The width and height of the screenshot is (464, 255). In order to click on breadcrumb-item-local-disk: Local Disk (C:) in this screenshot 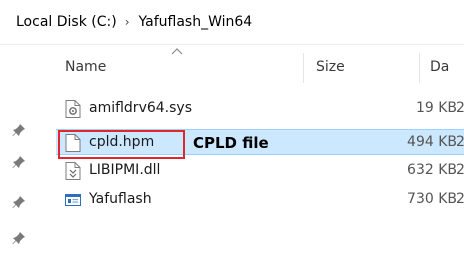, I will do `click(66, 22)`.